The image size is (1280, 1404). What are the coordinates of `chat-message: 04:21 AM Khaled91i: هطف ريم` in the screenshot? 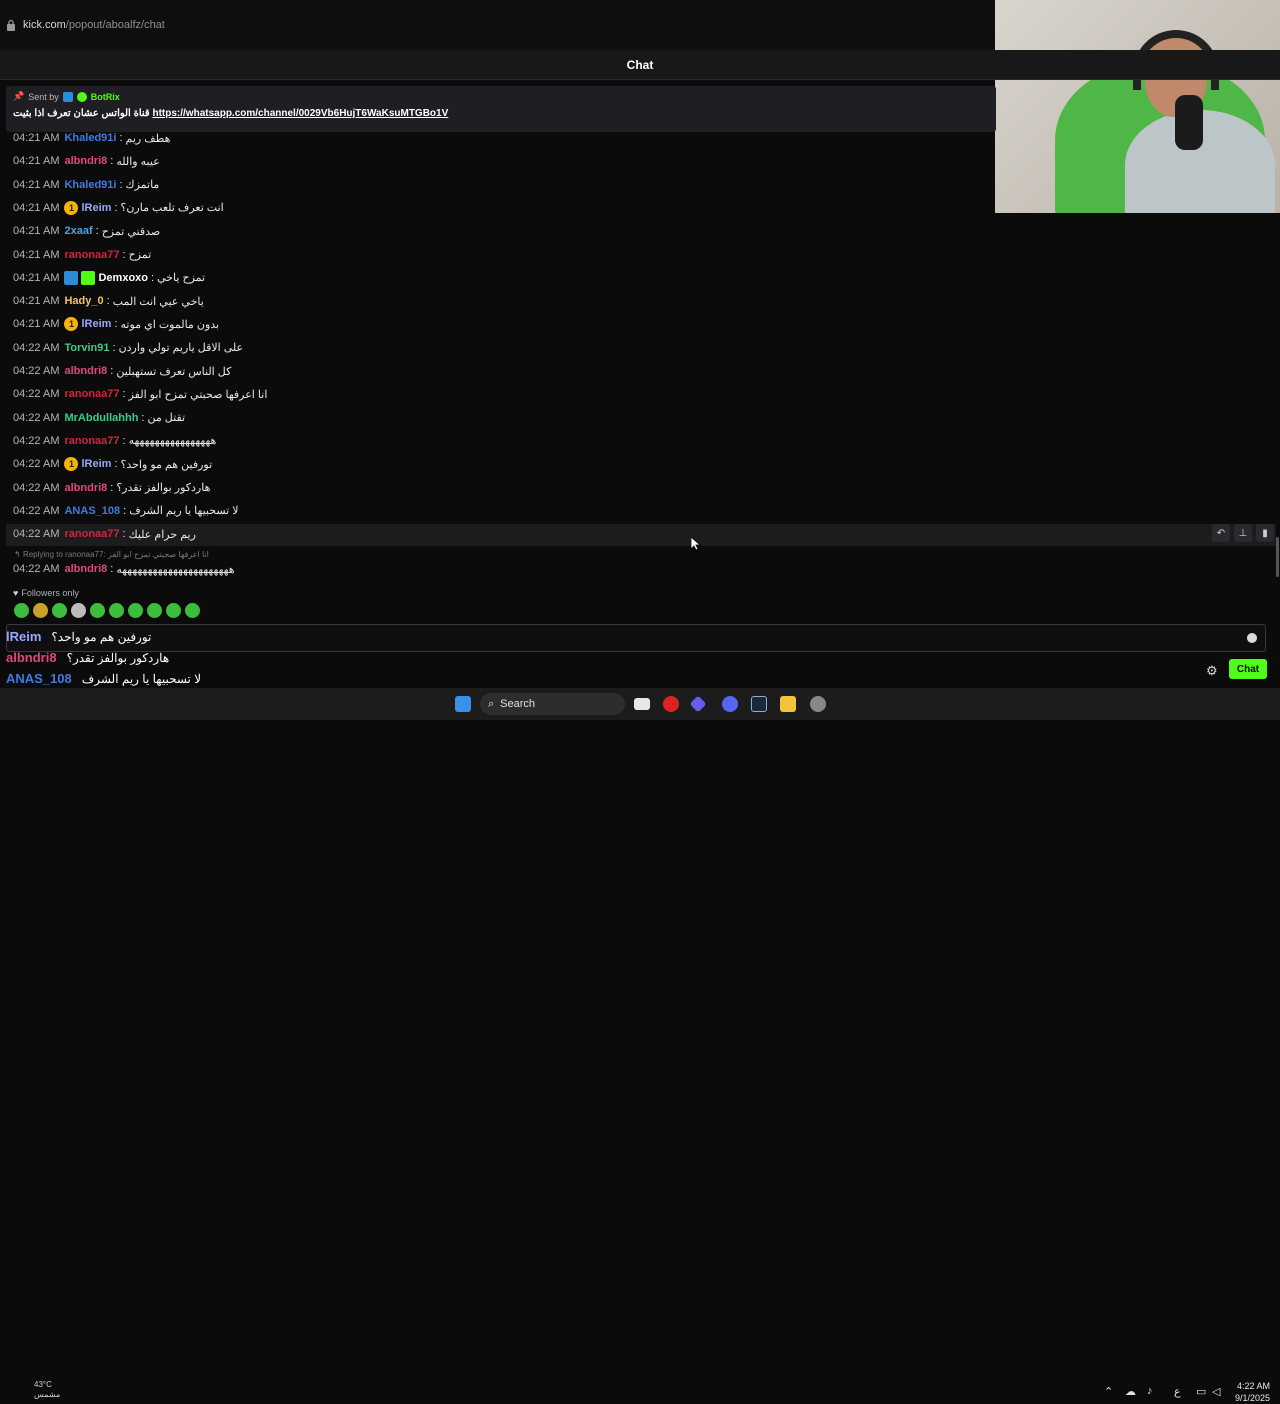 It's located at (91, 138).